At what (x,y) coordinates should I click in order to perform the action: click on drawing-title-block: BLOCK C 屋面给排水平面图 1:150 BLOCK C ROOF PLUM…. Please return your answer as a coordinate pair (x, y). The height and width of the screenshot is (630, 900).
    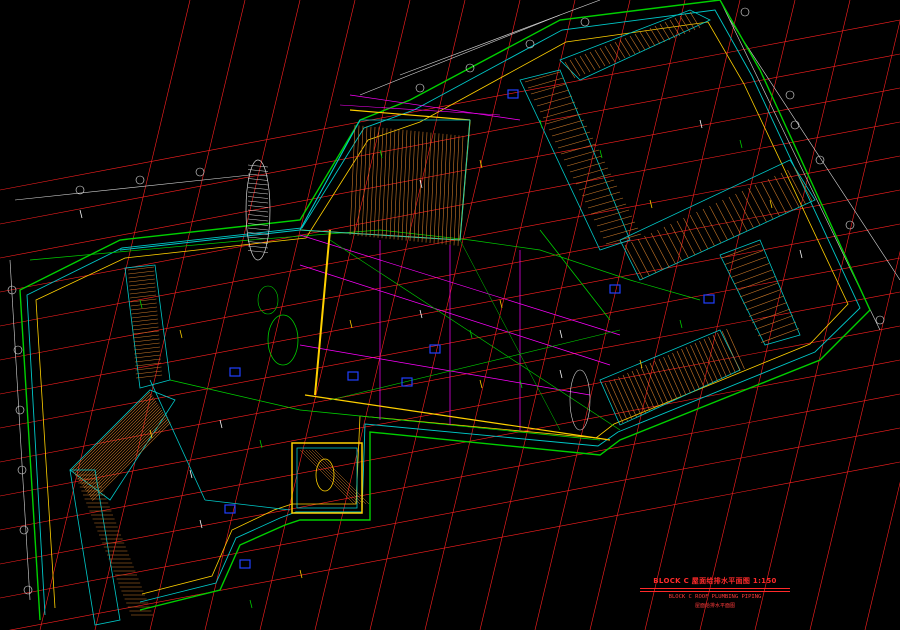
    Looking at the image, I should click on (715, 592).